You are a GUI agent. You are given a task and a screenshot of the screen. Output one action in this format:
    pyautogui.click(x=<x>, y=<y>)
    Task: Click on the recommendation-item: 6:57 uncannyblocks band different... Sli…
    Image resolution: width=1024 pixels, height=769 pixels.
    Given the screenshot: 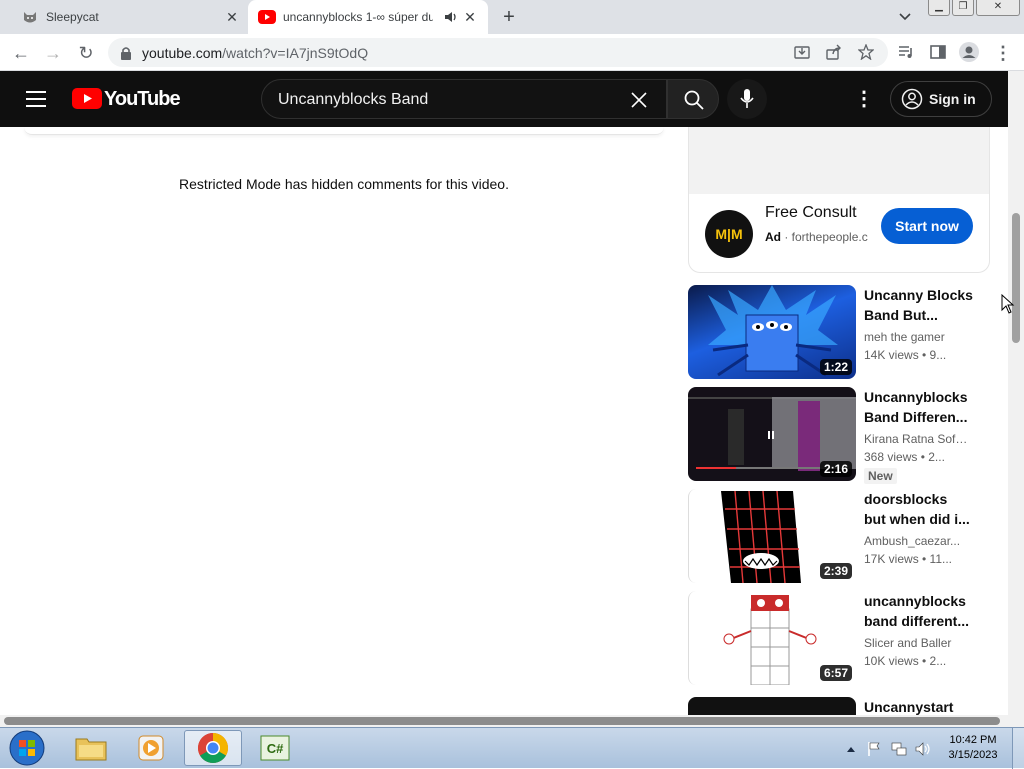 What is the action you would take?
    pyautogui.click(x=843, y=639)
    